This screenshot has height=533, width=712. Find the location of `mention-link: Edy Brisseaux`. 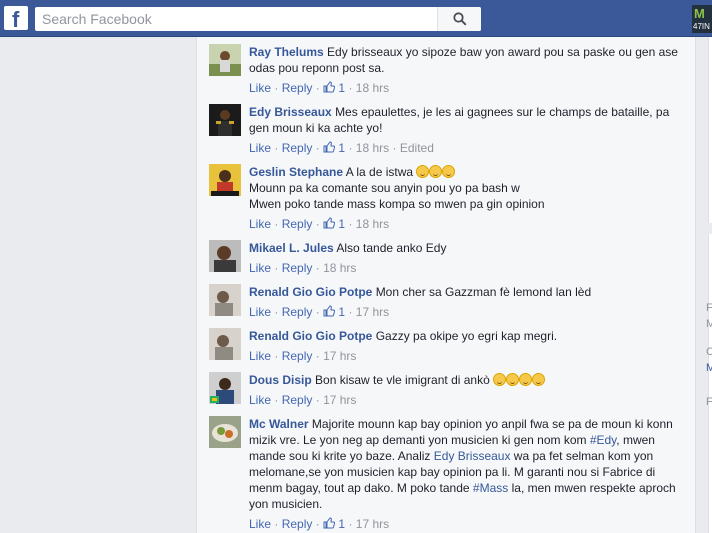

mention-link: Edy Brisseaux is located at coordinates (472, 456).